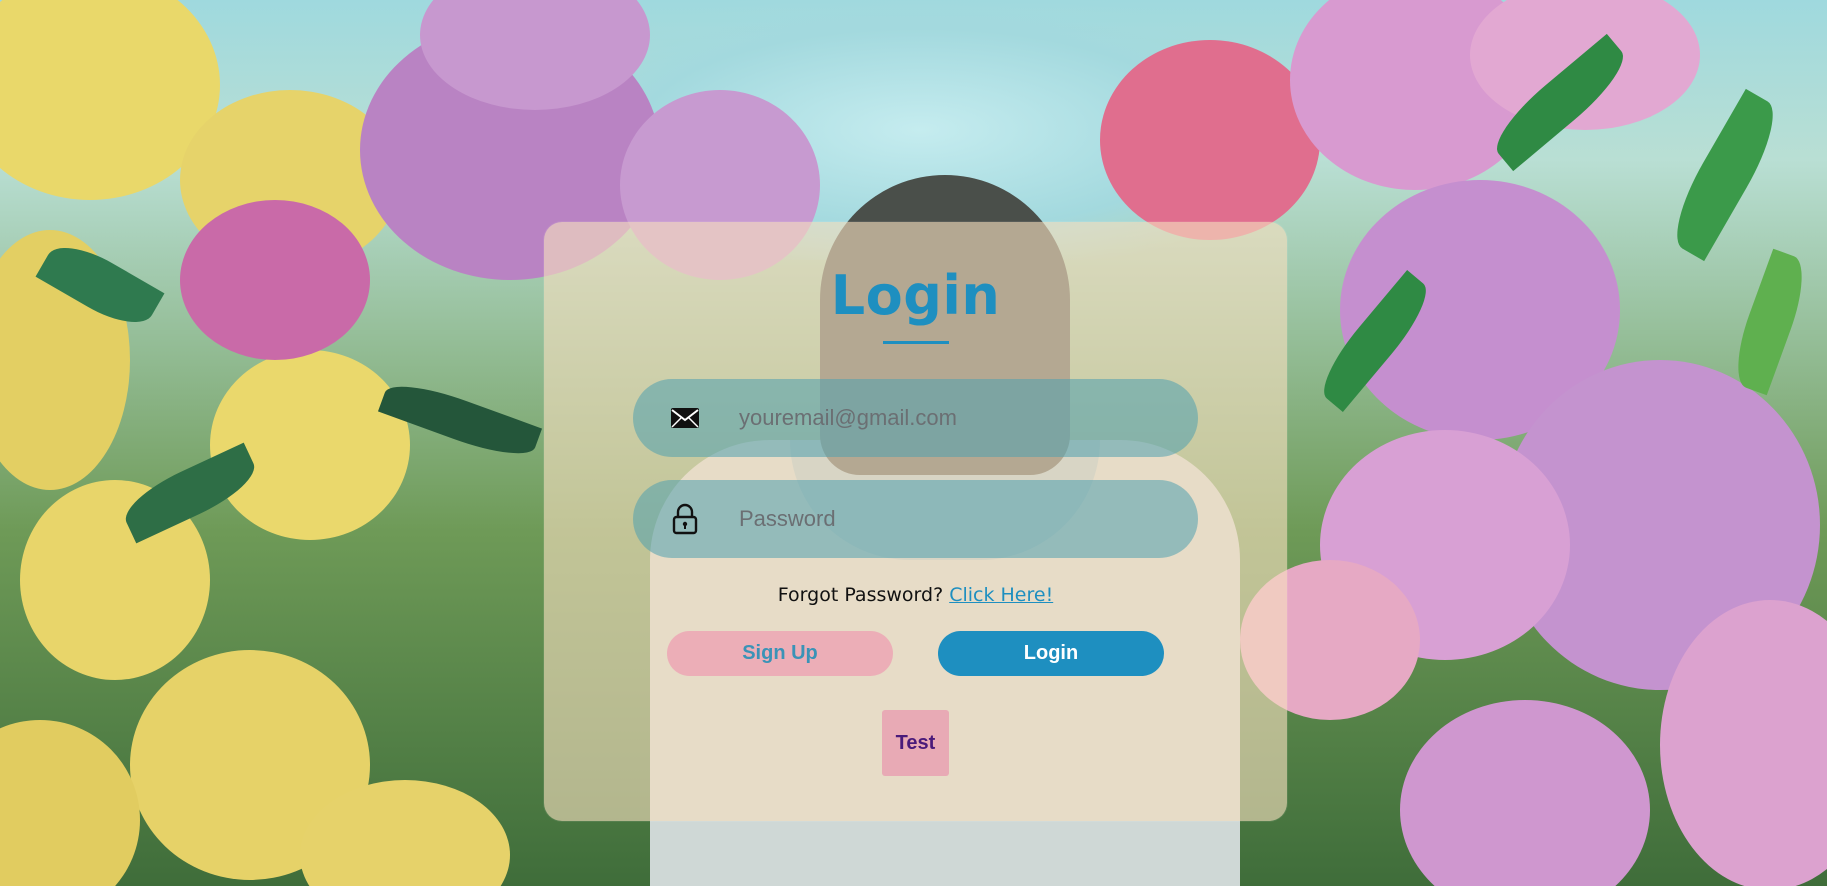 The height and width of the screenshot is (886, 1827). I want to click on email-field-wrapper, so click(915, 418).